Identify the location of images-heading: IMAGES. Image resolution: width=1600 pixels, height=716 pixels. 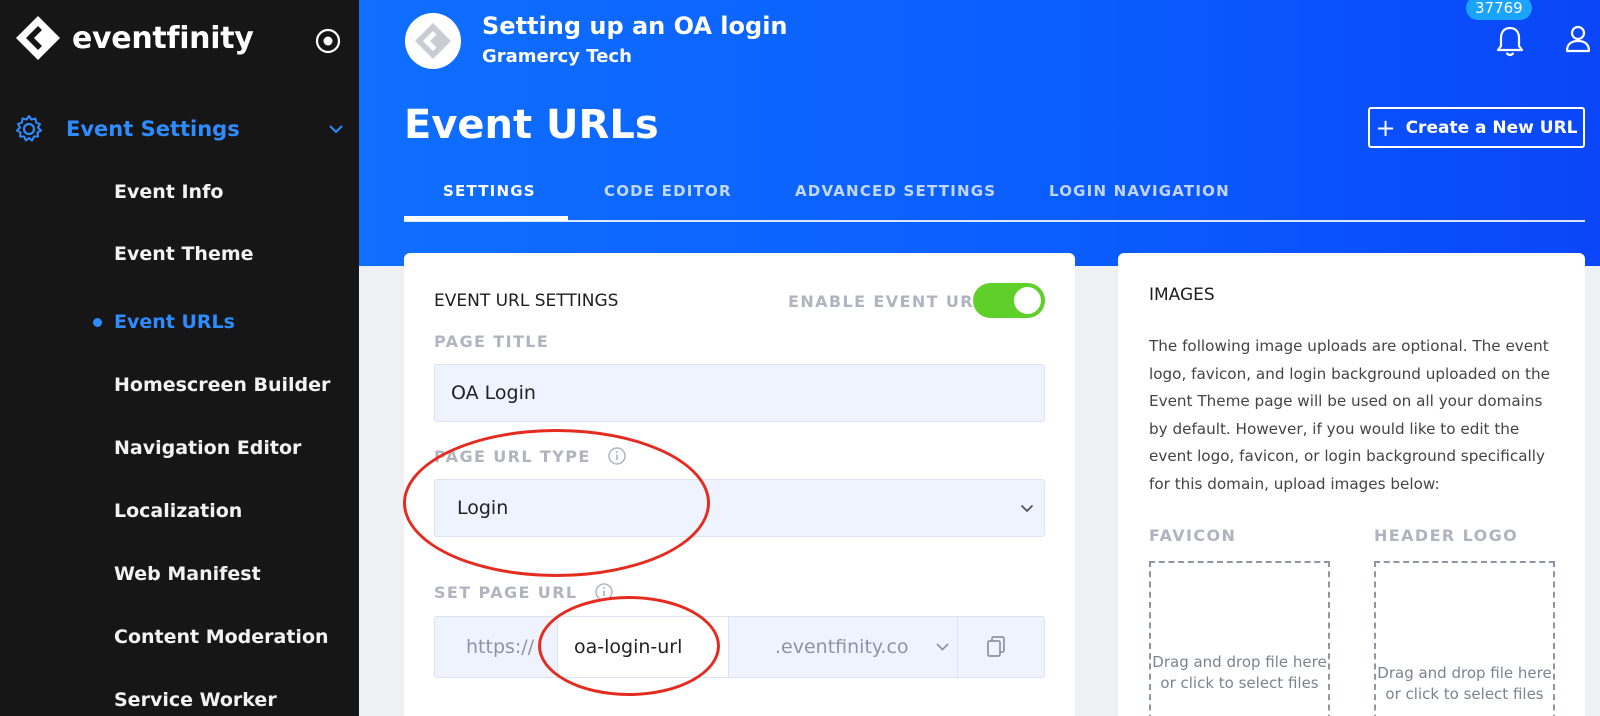
(1182, 295).